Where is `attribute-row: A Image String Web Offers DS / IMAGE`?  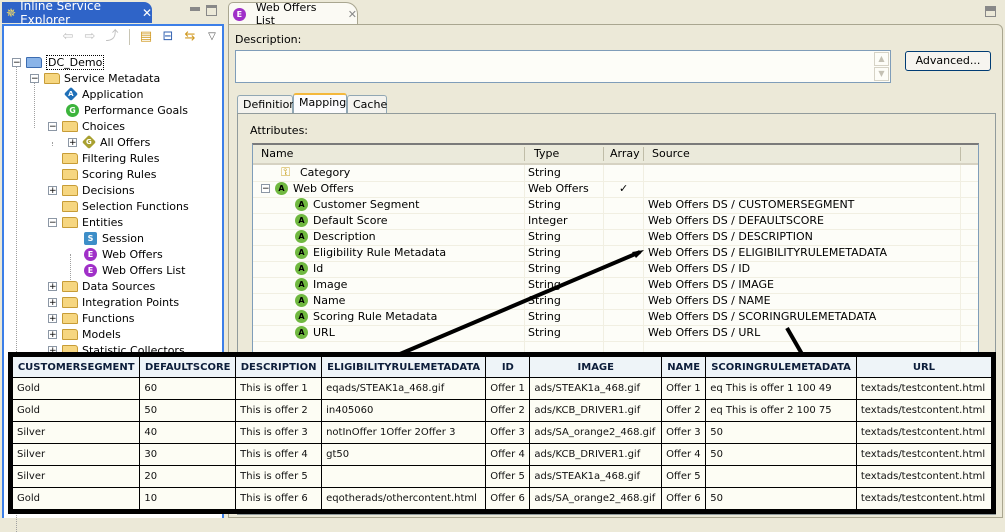
attribute-row: A Image String Web Offers DS / IMAGE is located at coordinates (615, 285).